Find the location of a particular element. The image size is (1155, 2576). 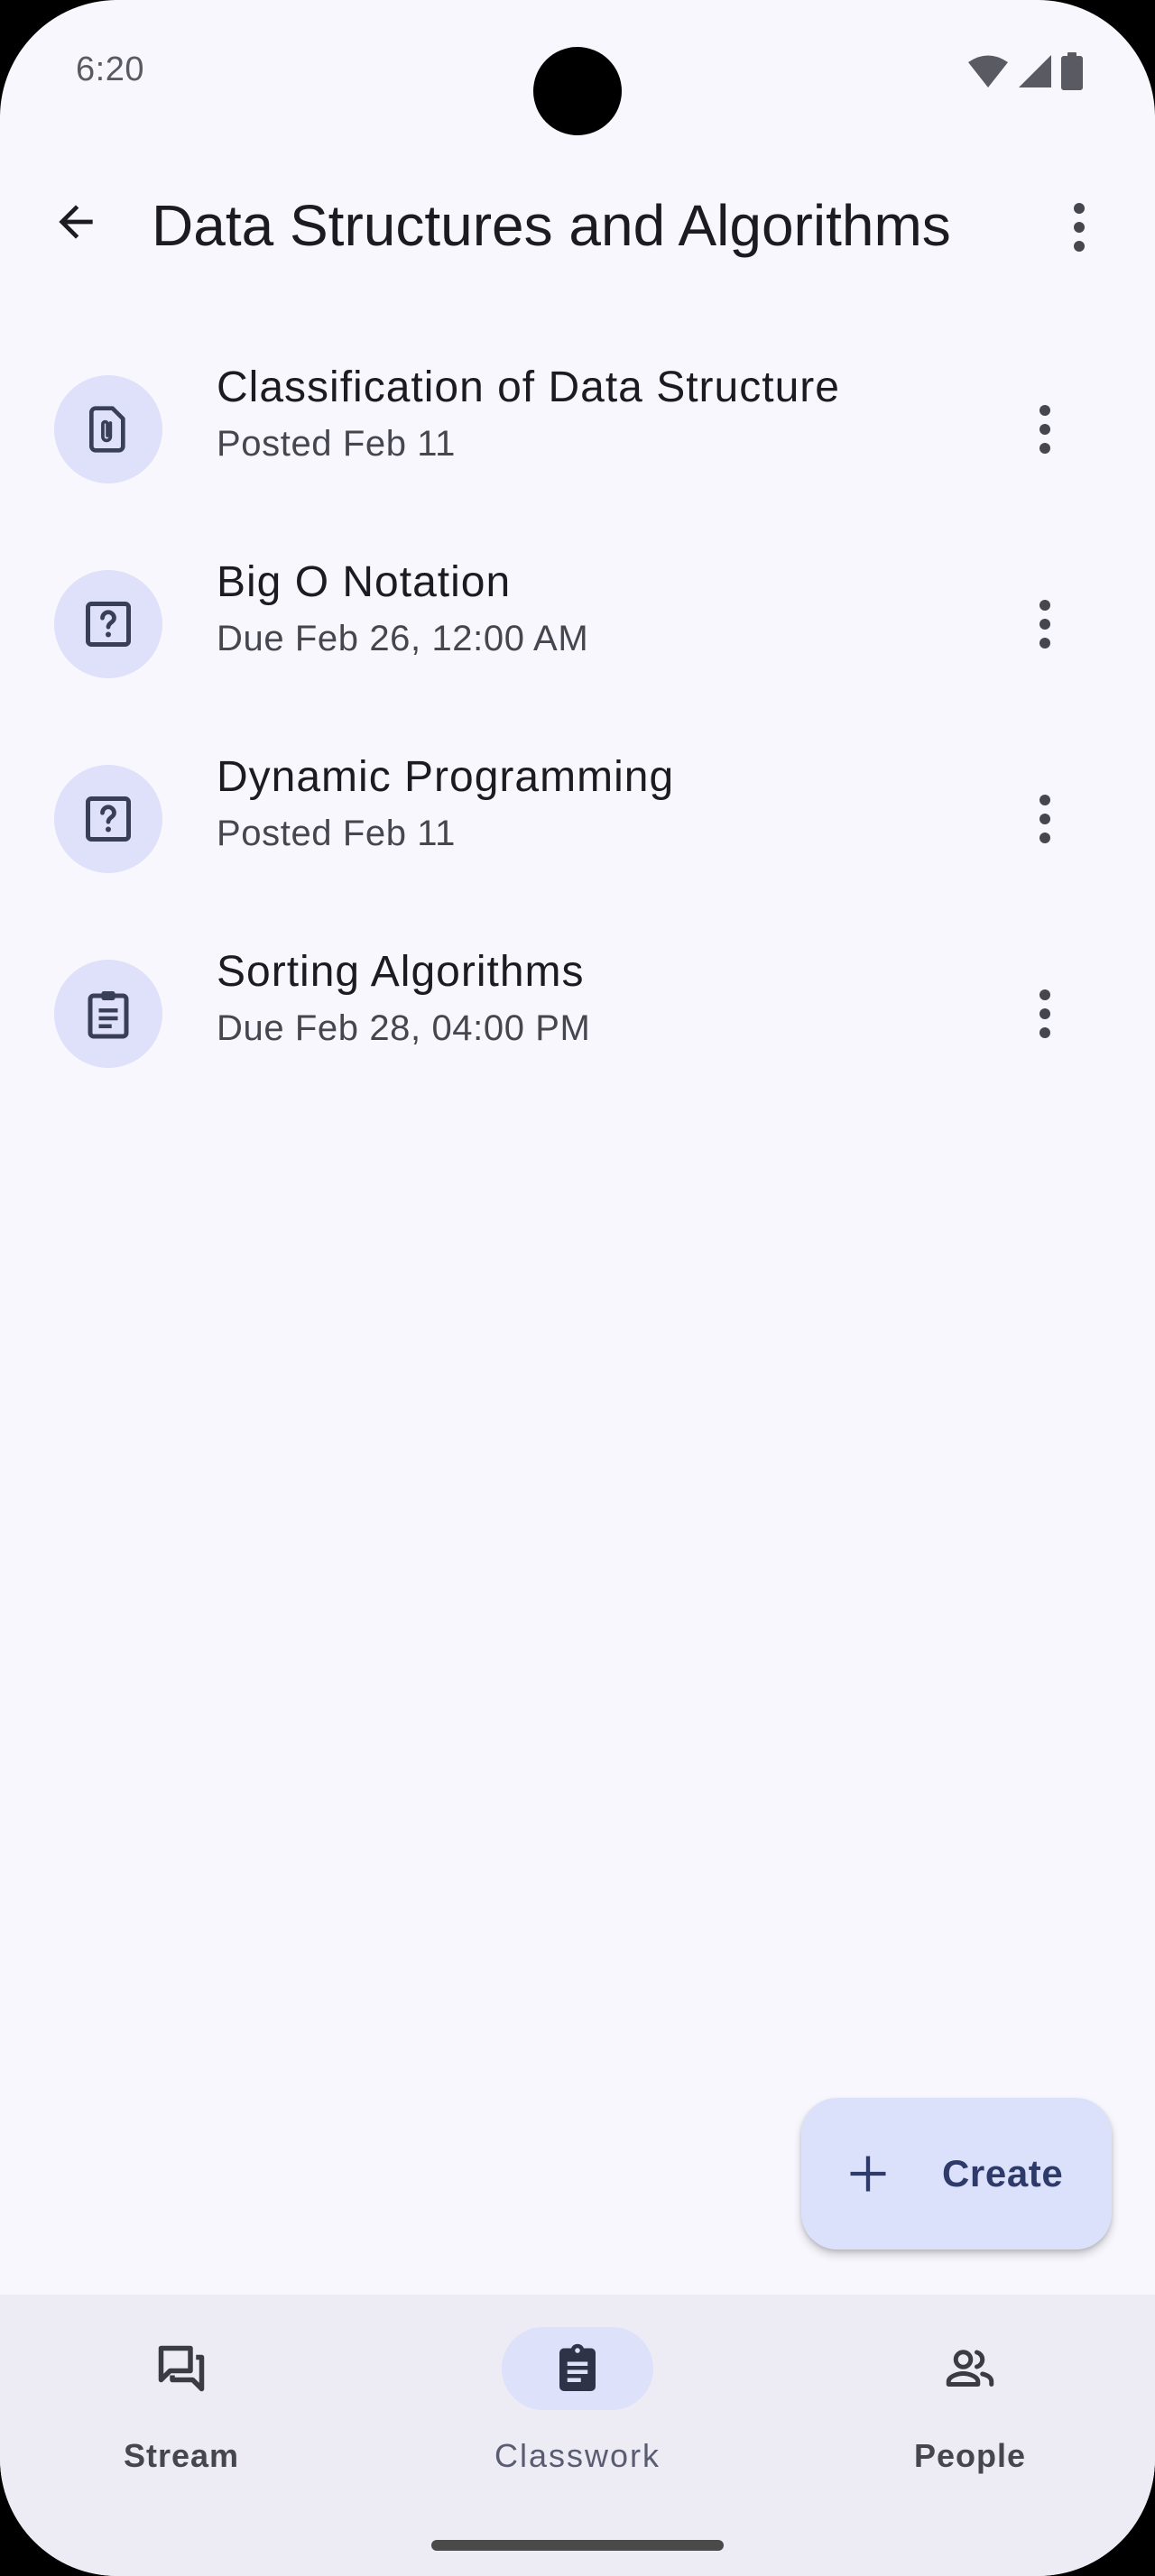

status-icons is located at coordinates (1025, 71).